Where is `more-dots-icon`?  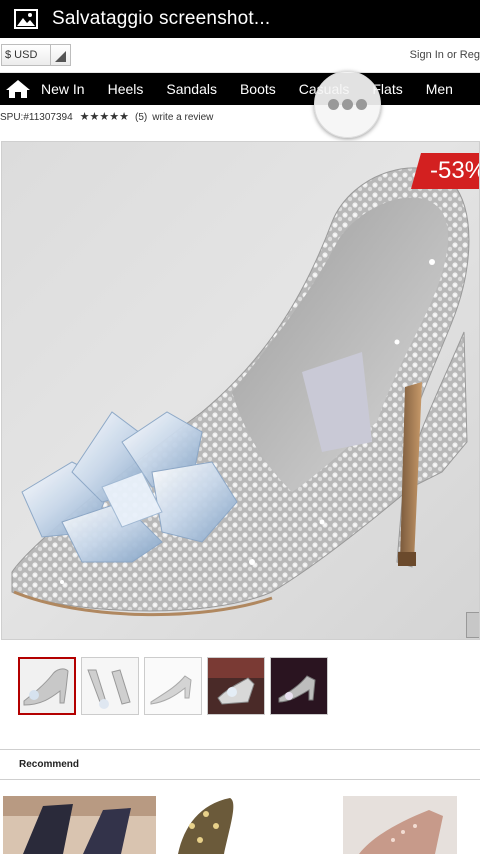 more-dots-icon is located at coordinates (347, 104).